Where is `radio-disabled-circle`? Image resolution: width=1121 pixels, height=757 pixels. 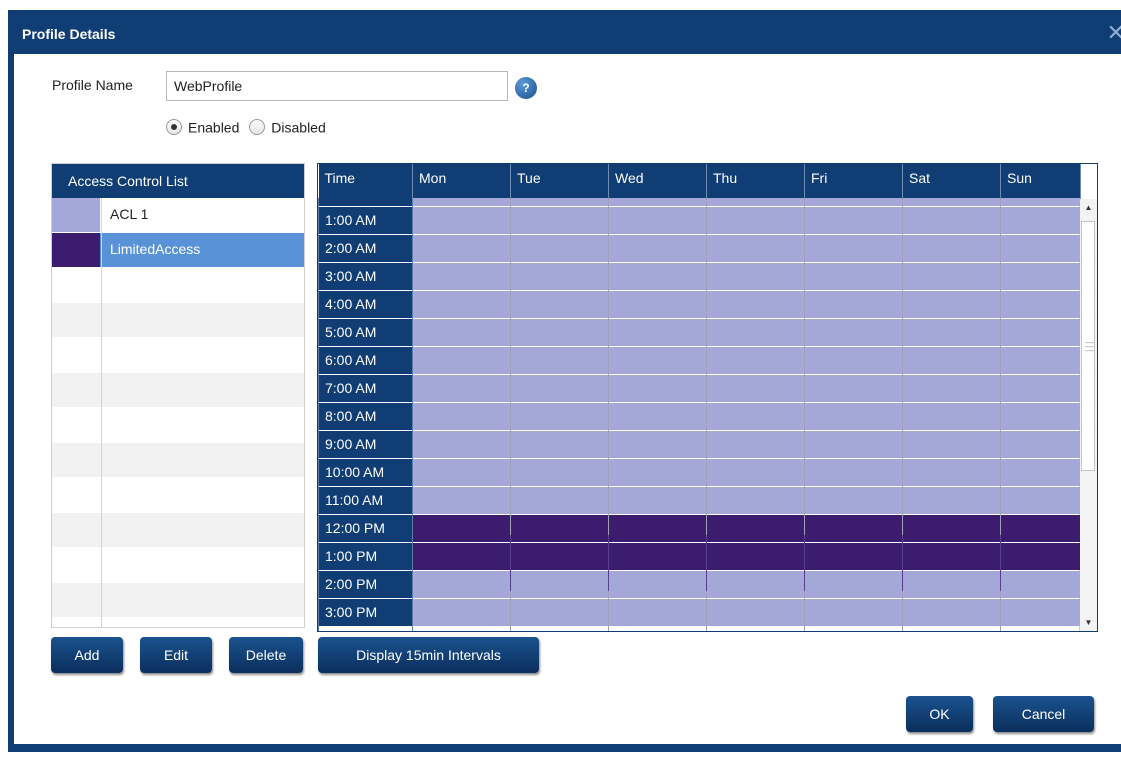 radio-disabled-circle is located at coordinates (257, 127).